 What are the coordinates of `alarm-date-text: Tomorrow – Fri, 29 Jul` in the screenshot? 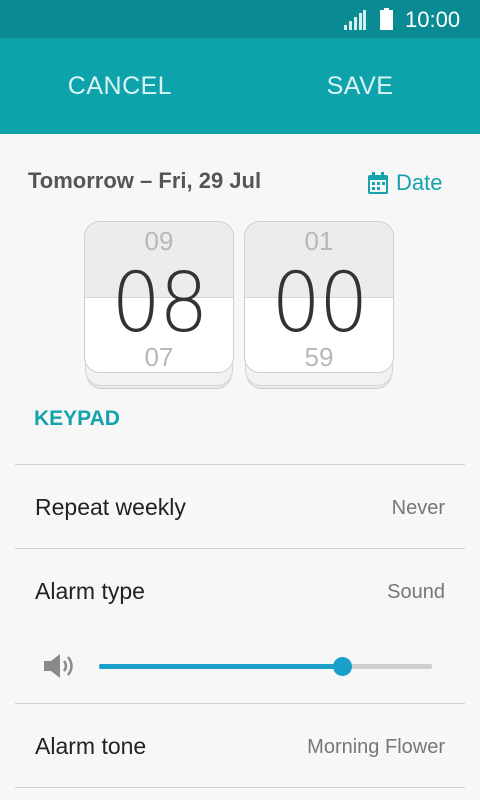 It's located at (145, 180).